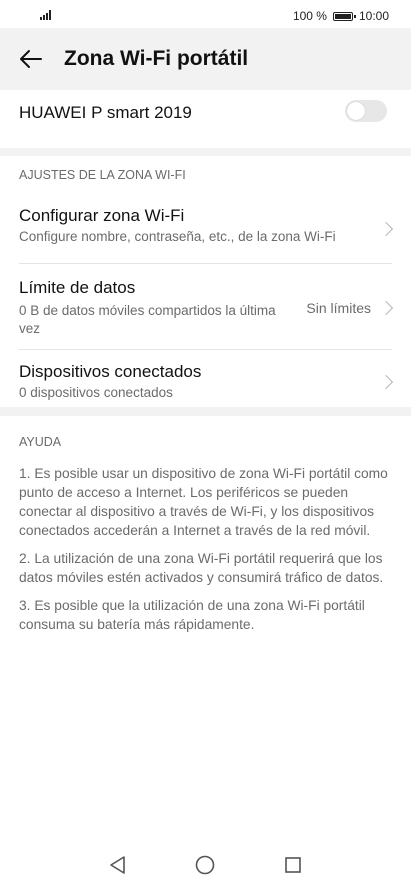  I want to click on hotspot-toggle-row: HUAWEI P smart 2019, so click(205, 119).